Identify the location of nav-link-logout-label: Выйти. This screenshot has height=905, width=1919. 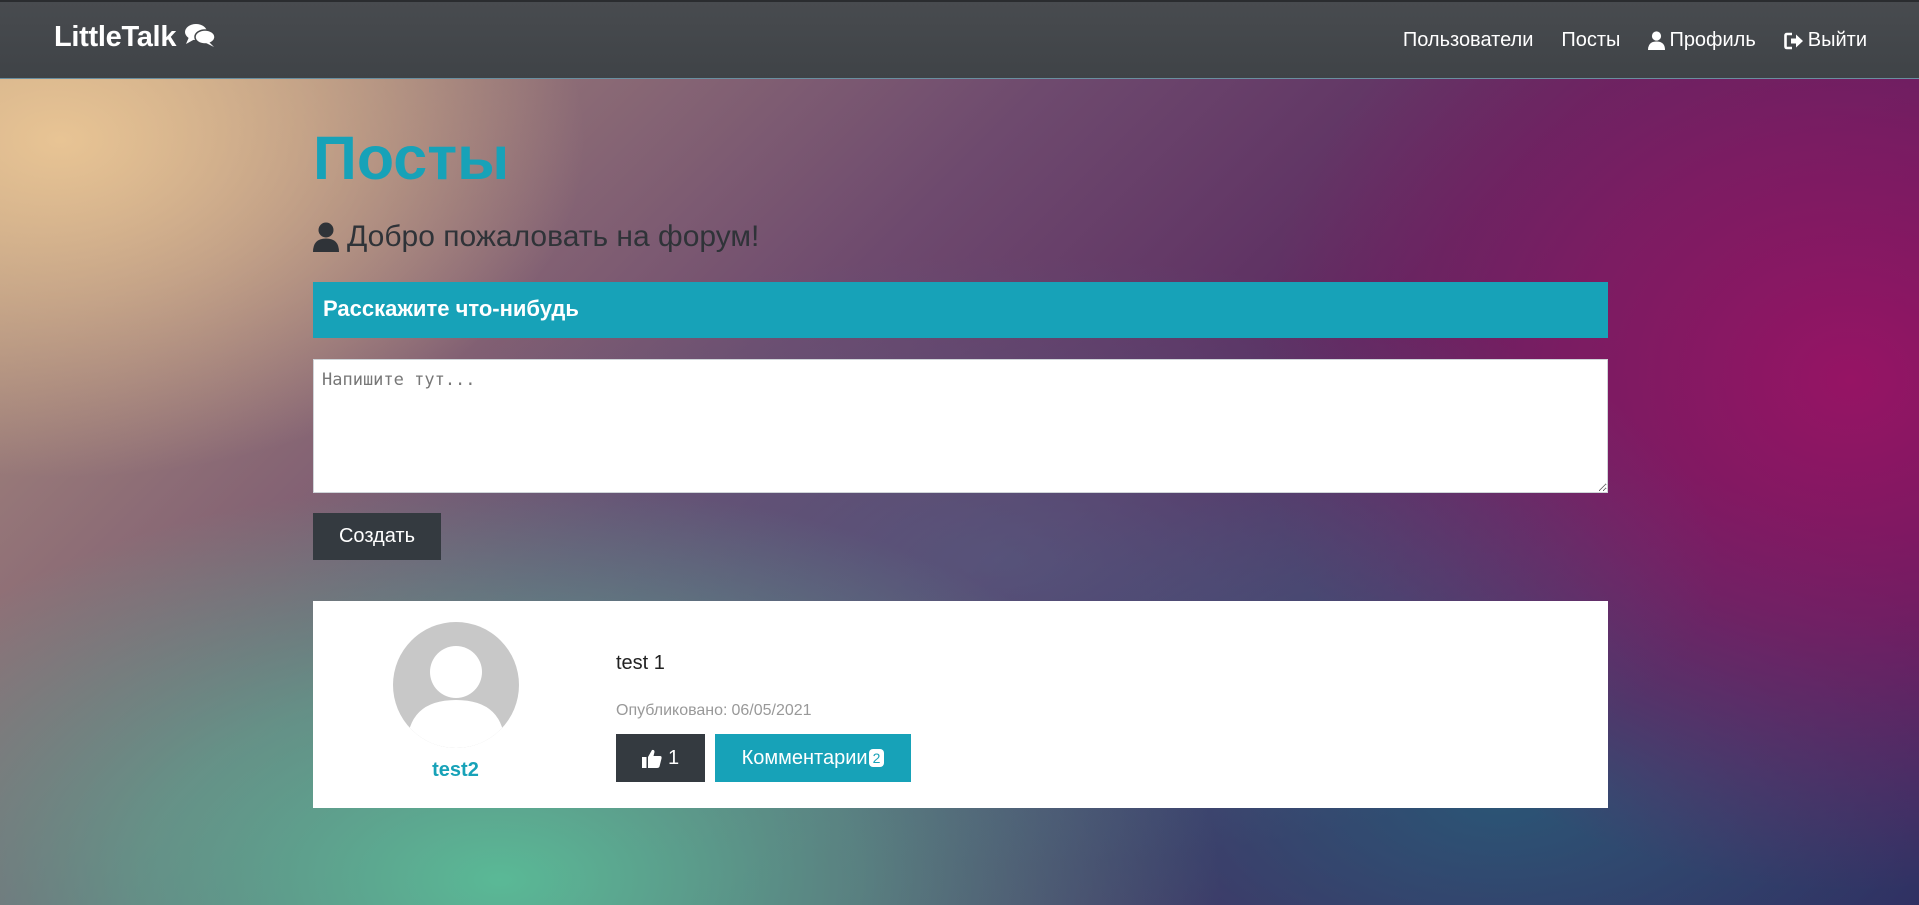
(1837, 40).